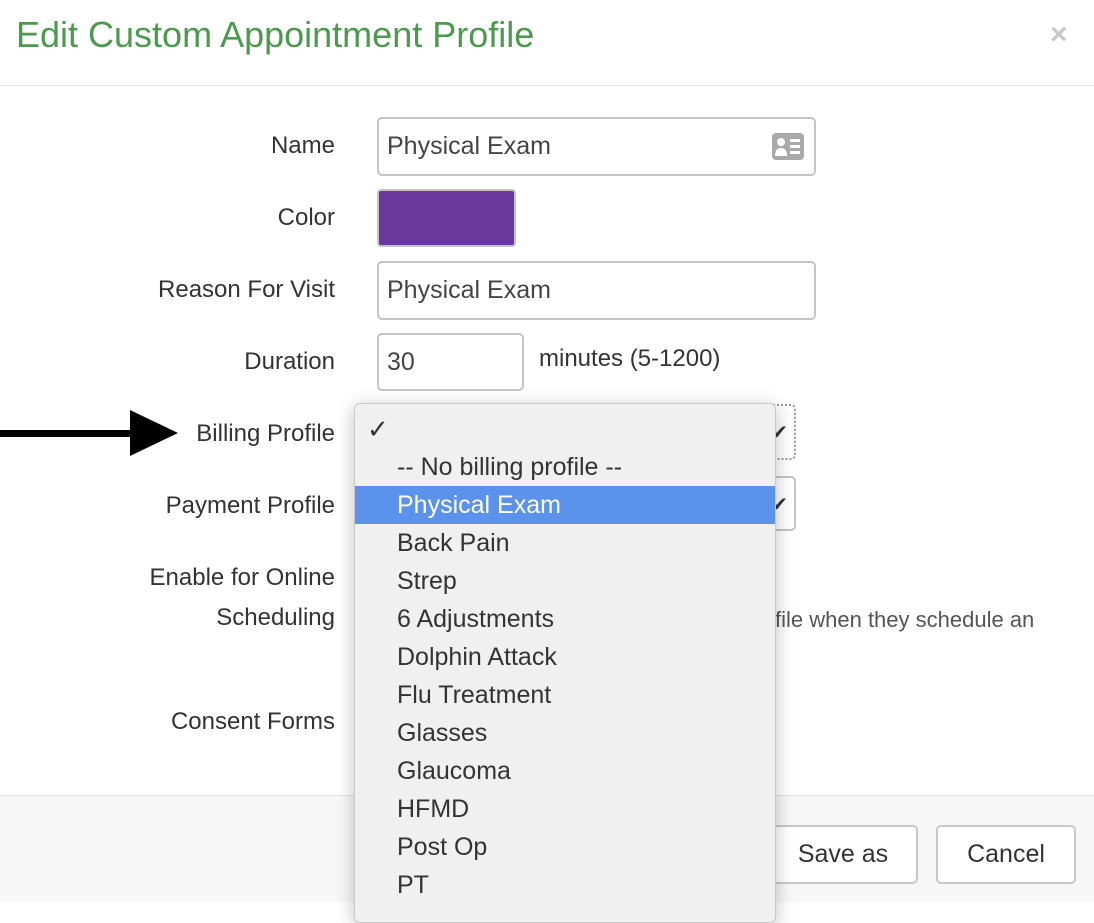 This screenshot has width=1094, height=923. Describe the element at coordinates (306, 217) in the screenshot. I see `color-label: Color` at that location.